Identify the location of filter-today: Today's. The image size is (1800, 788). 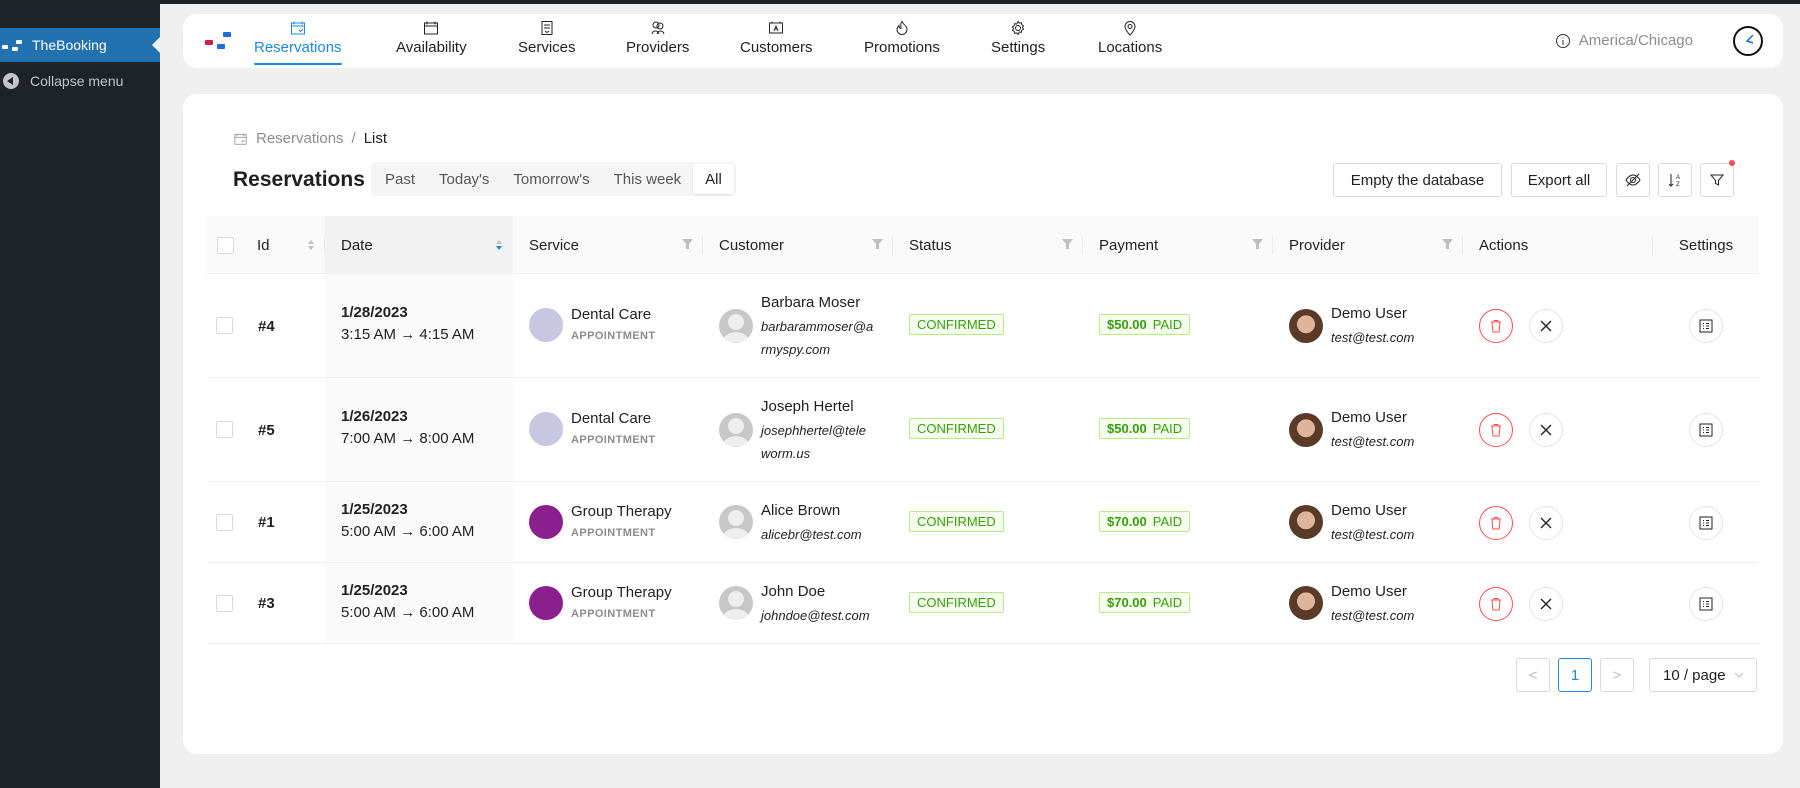
(464, 179).